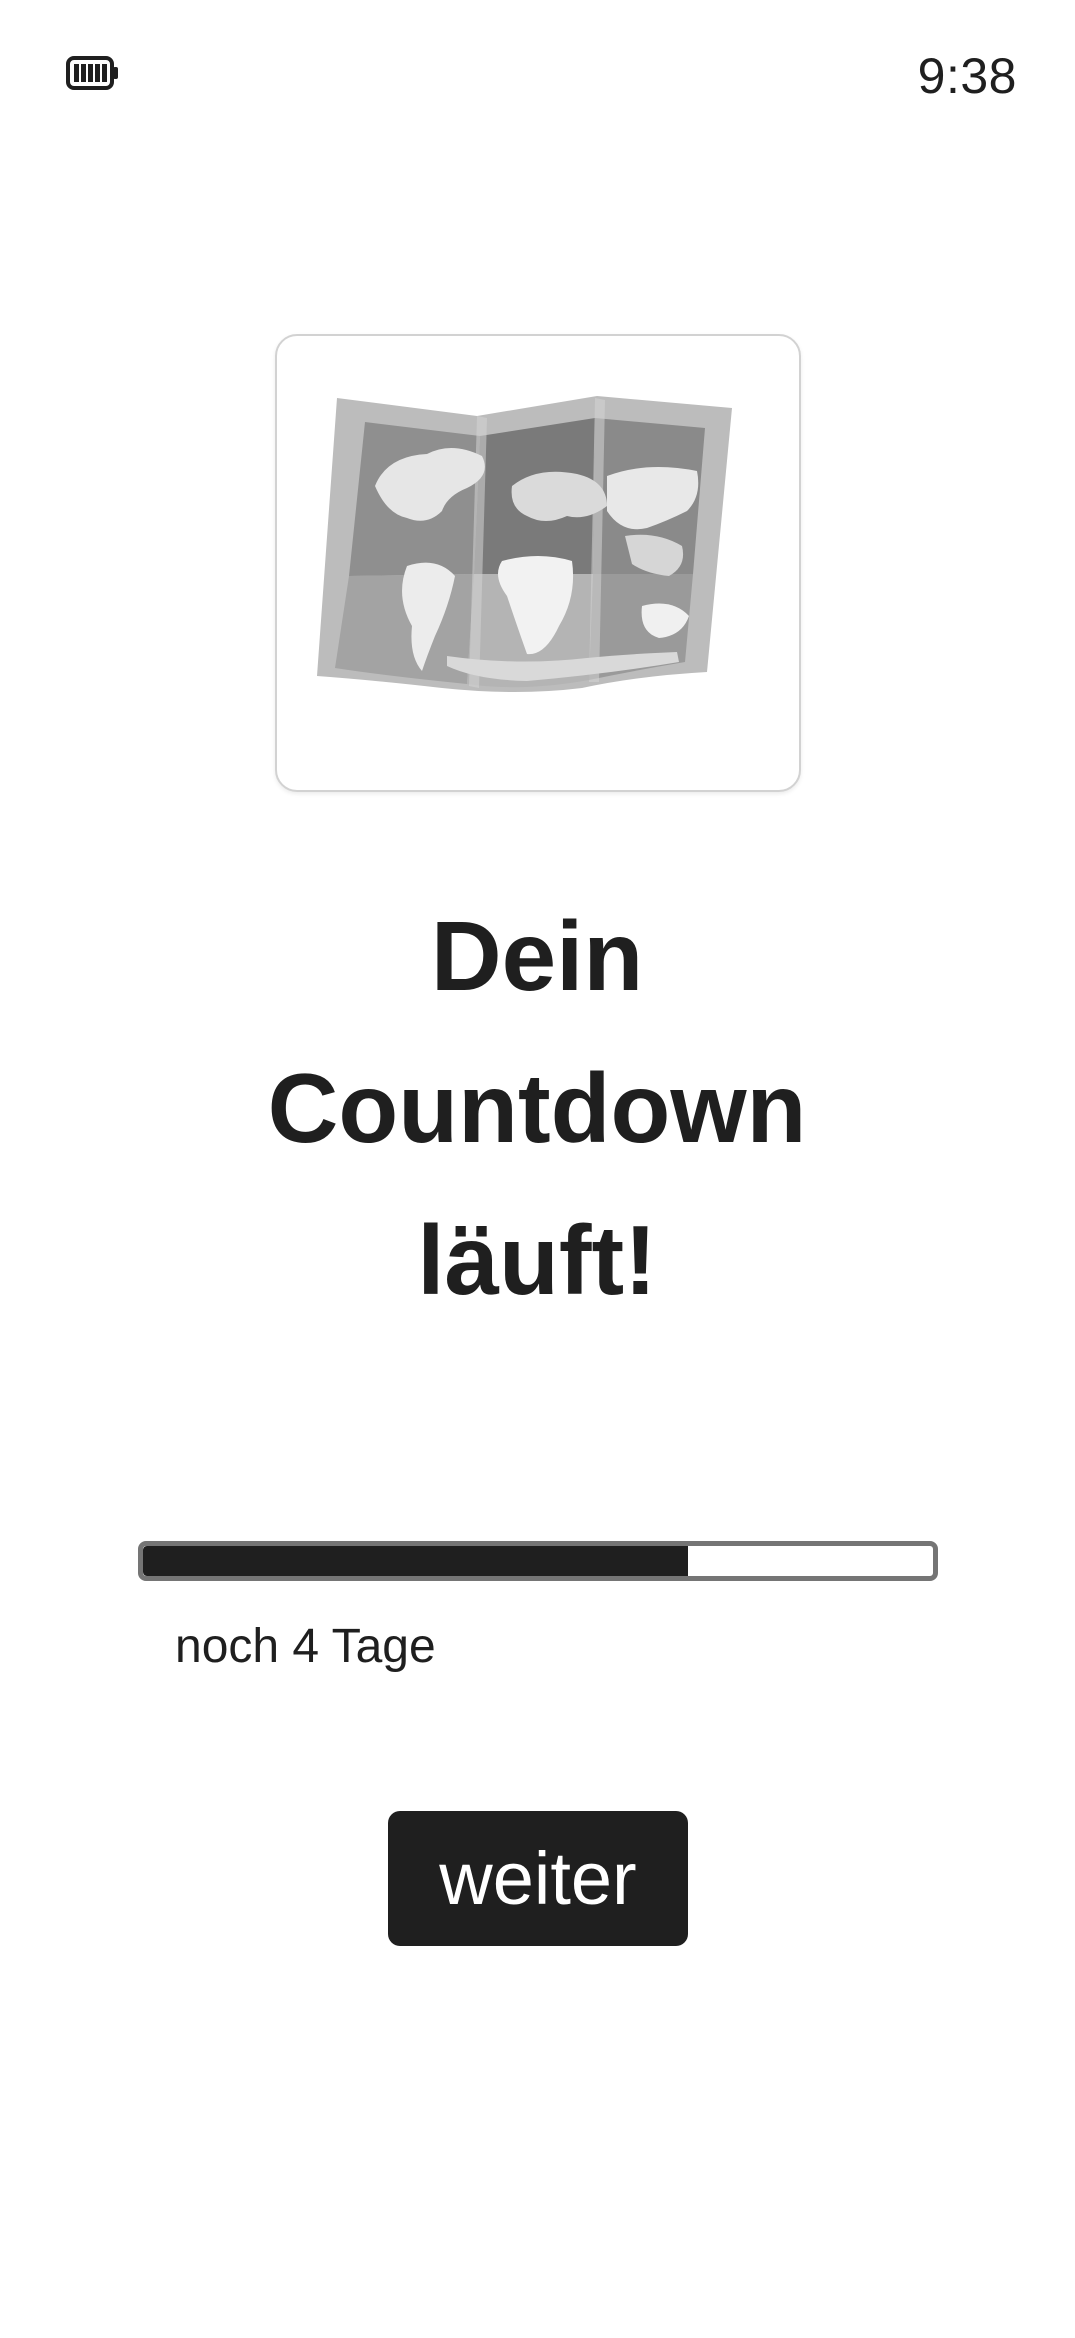  I want to click on title-line: Dein, so click(537, 956).